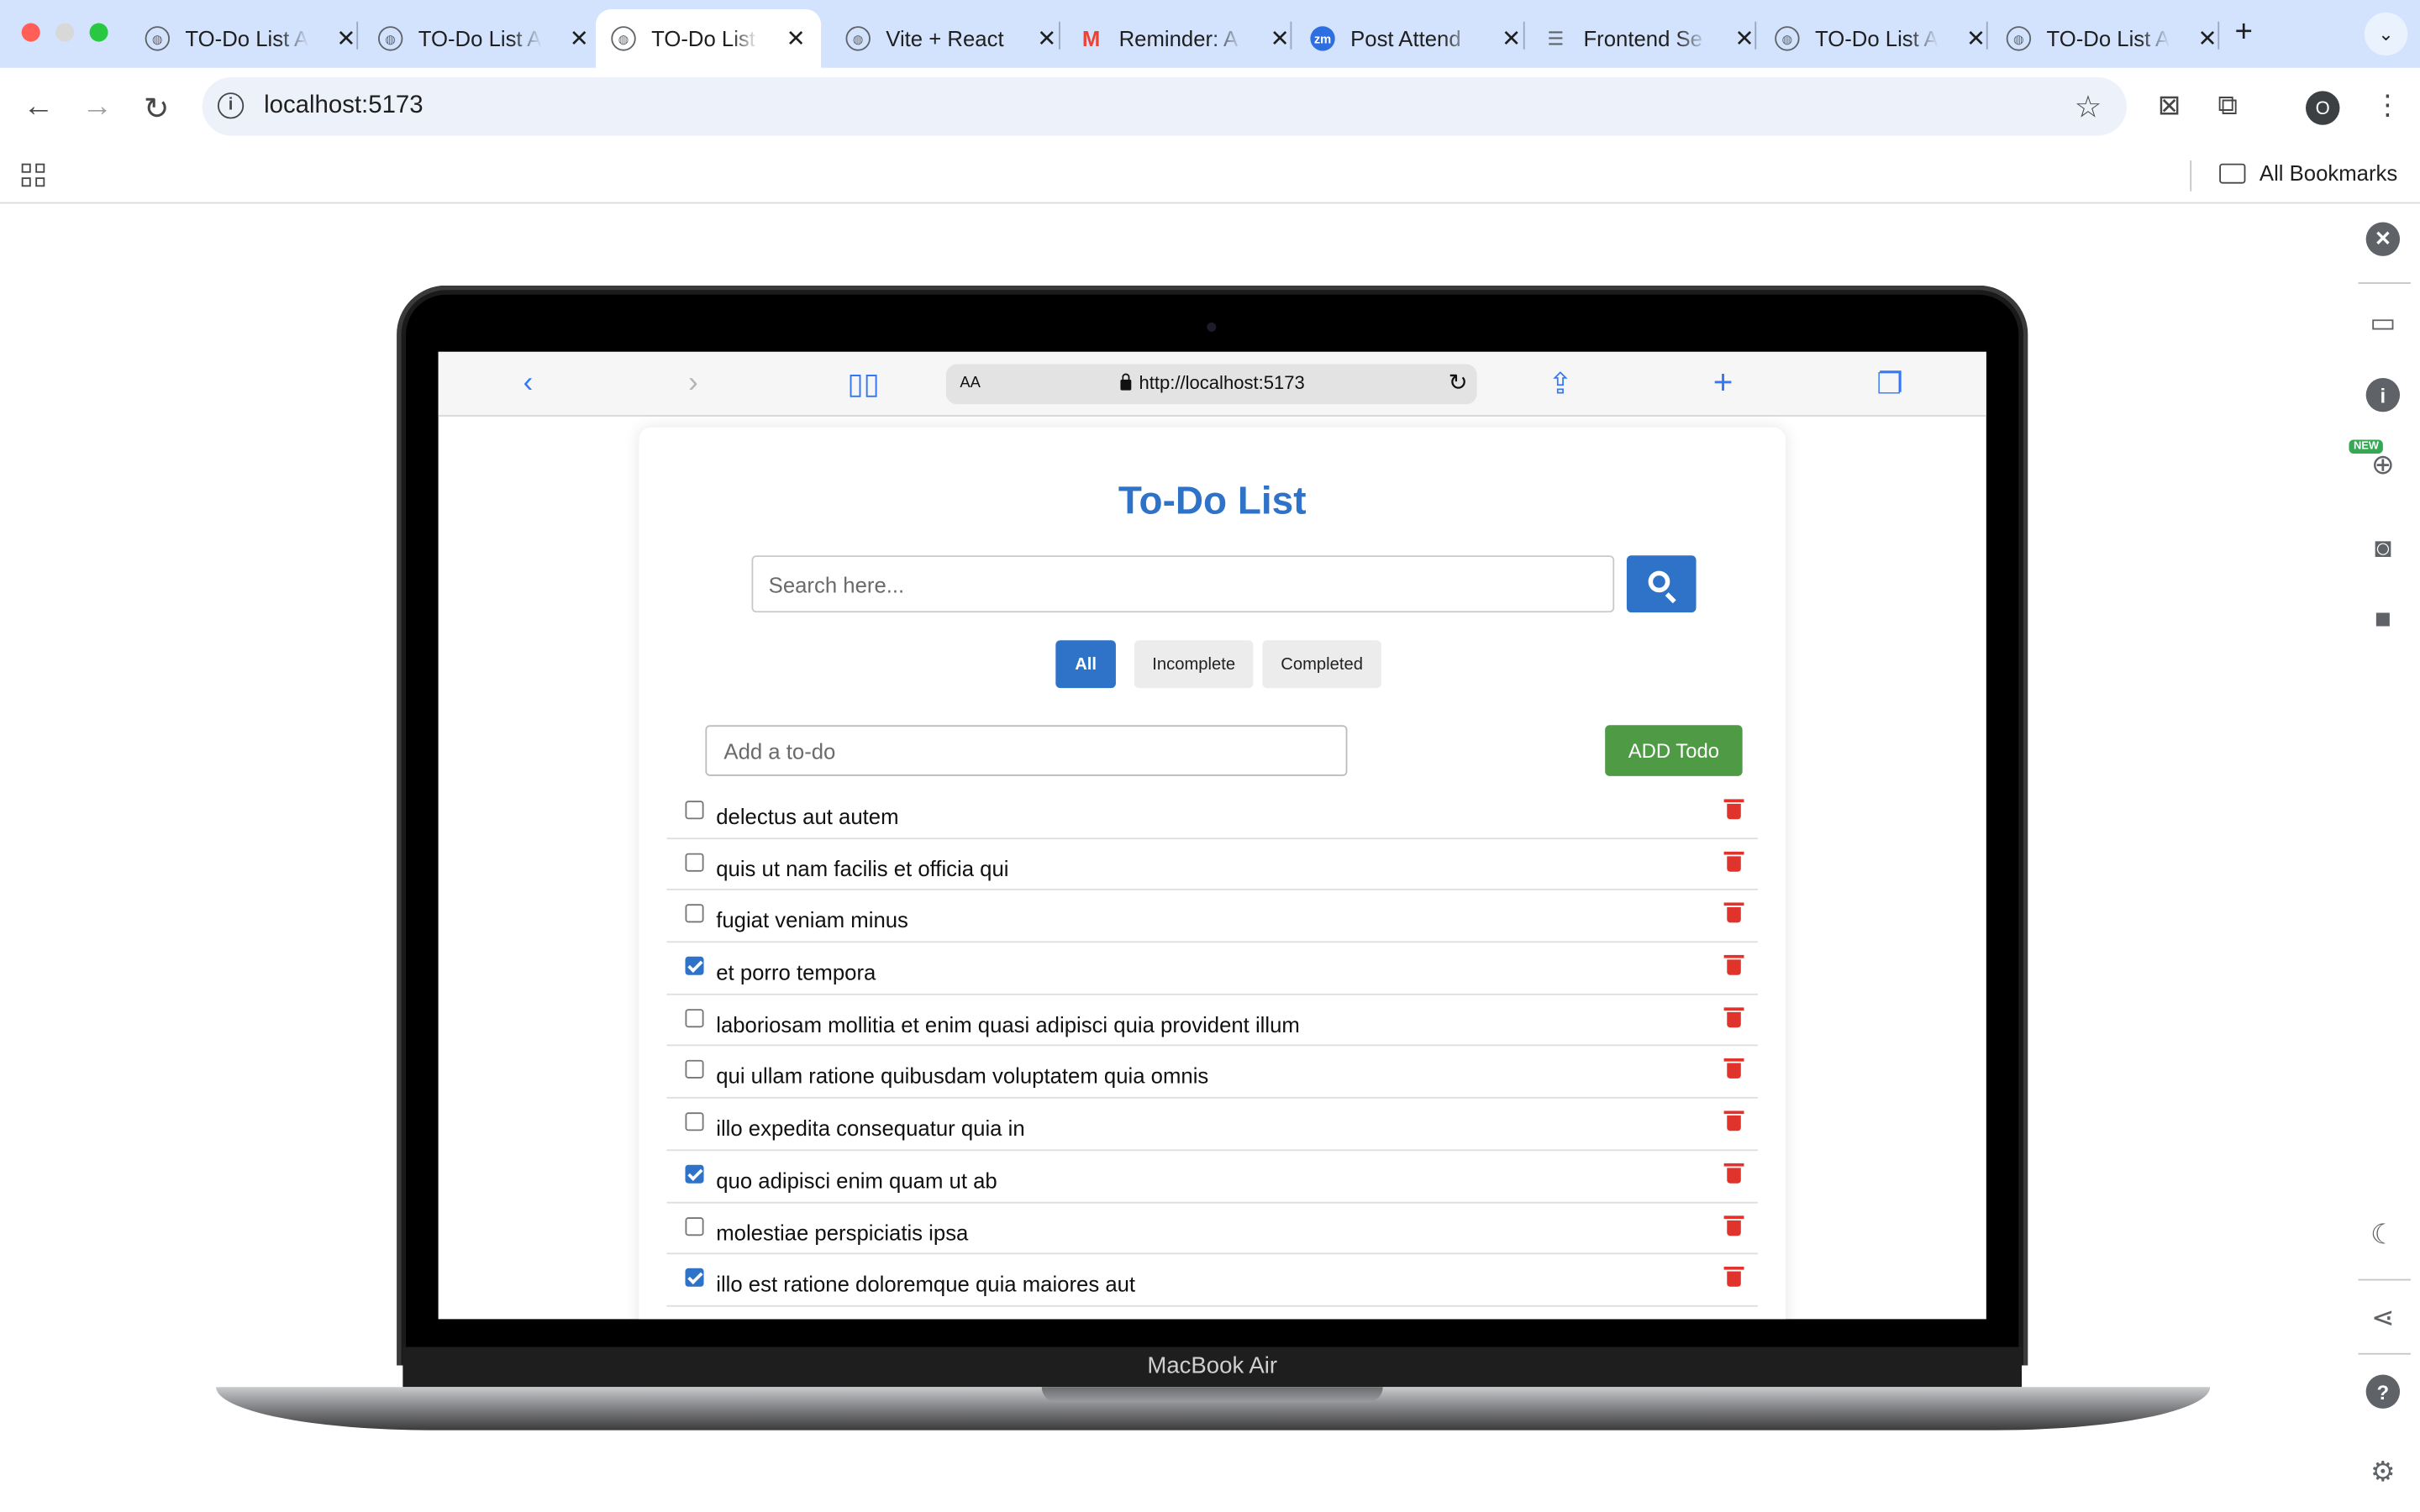  Describe the element at coordinates (1560, 384) in the screenshot. I see `share-icon: ⇪` at that location.